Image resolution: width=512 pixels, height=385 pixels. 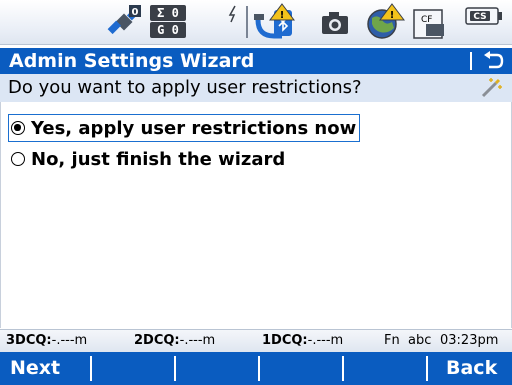 What do you see at coordinates (335, 23) in the screenshot?
I see `camera-icon` at bounding box center [335, 23].